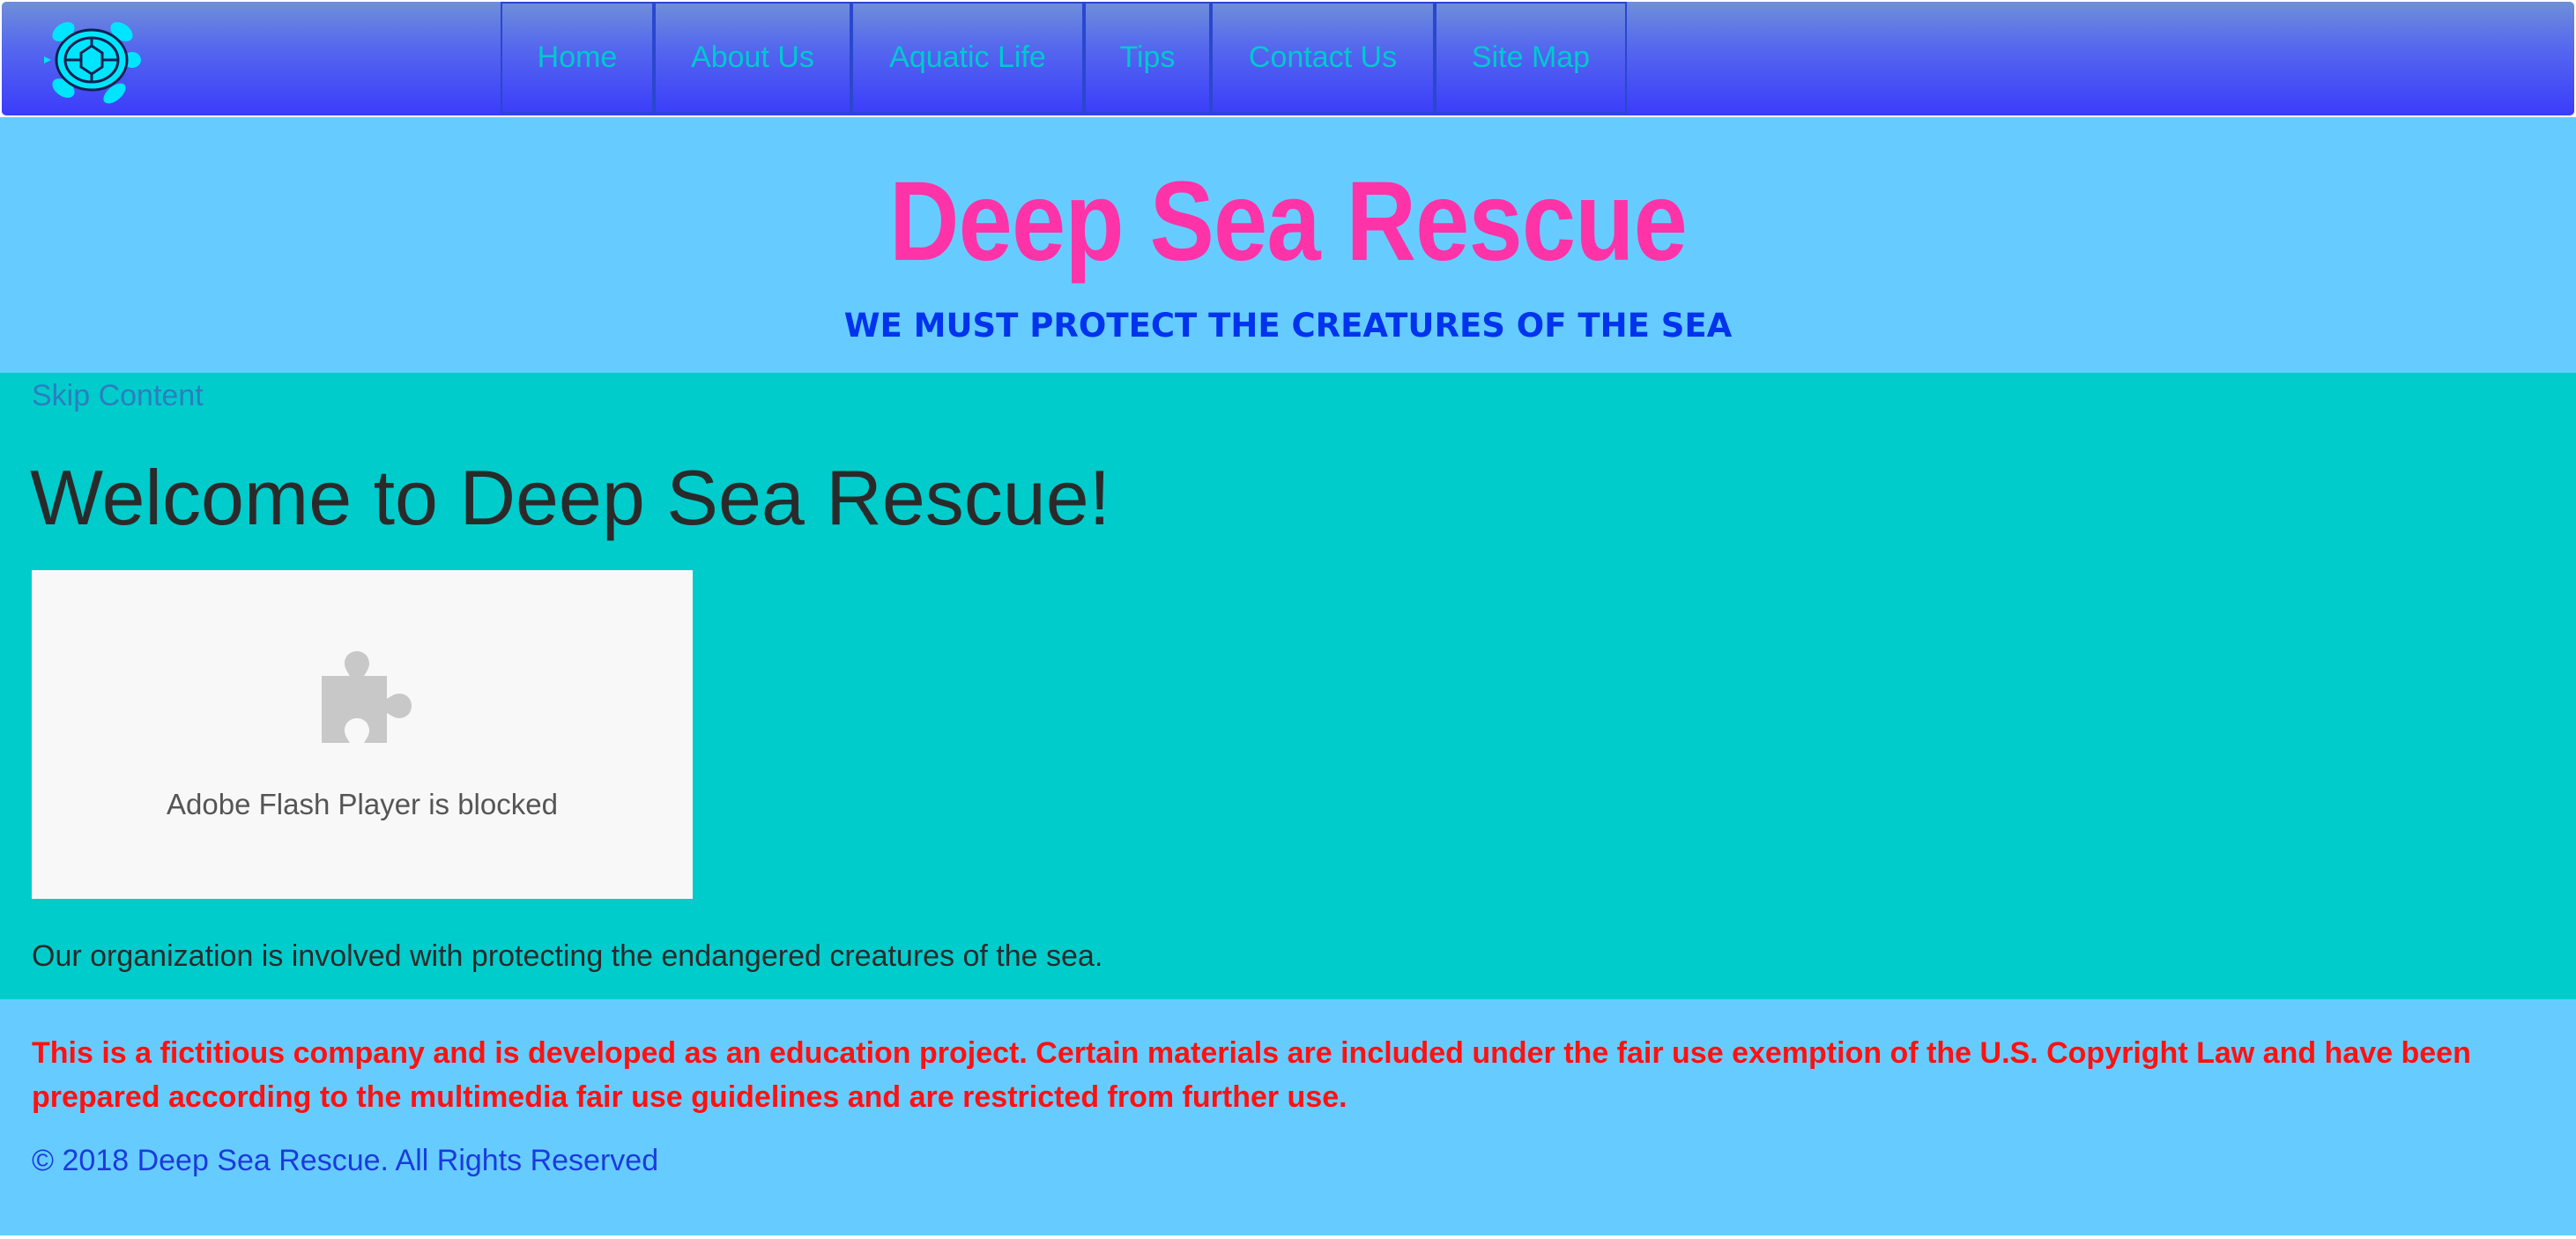 The width and height of the screenshot is (2576, 1239). I want to click on nav-item-tips: Tips, so click(1147, 58).